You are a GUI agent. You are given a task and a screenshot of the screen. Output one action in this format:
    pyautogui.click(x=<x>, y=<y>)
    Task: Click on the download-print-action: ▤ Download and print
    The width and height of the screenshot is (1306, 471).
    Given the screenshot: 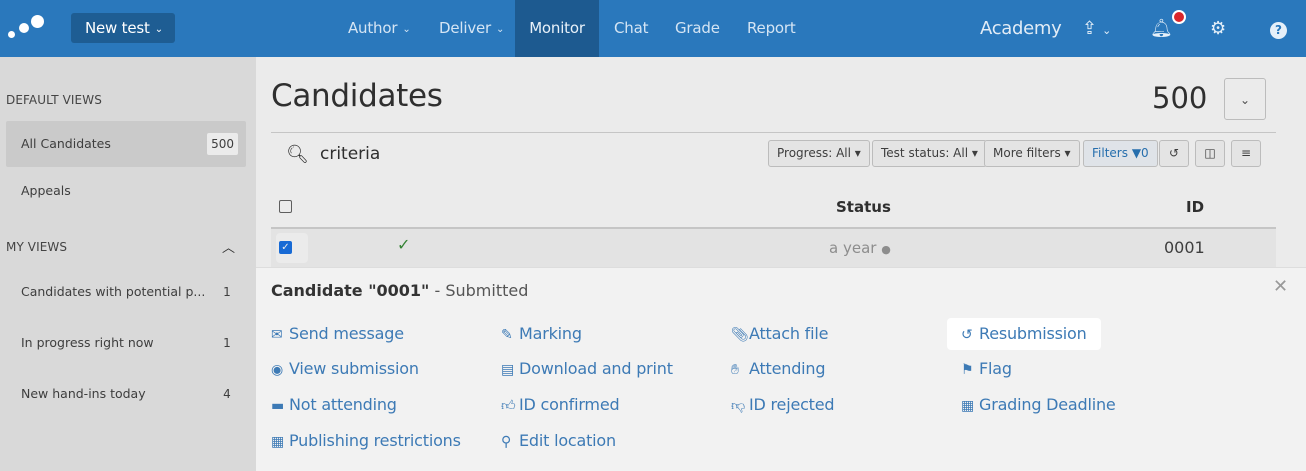 What is the action you would take?
    pyautogui.click(x=587, y=369)
    